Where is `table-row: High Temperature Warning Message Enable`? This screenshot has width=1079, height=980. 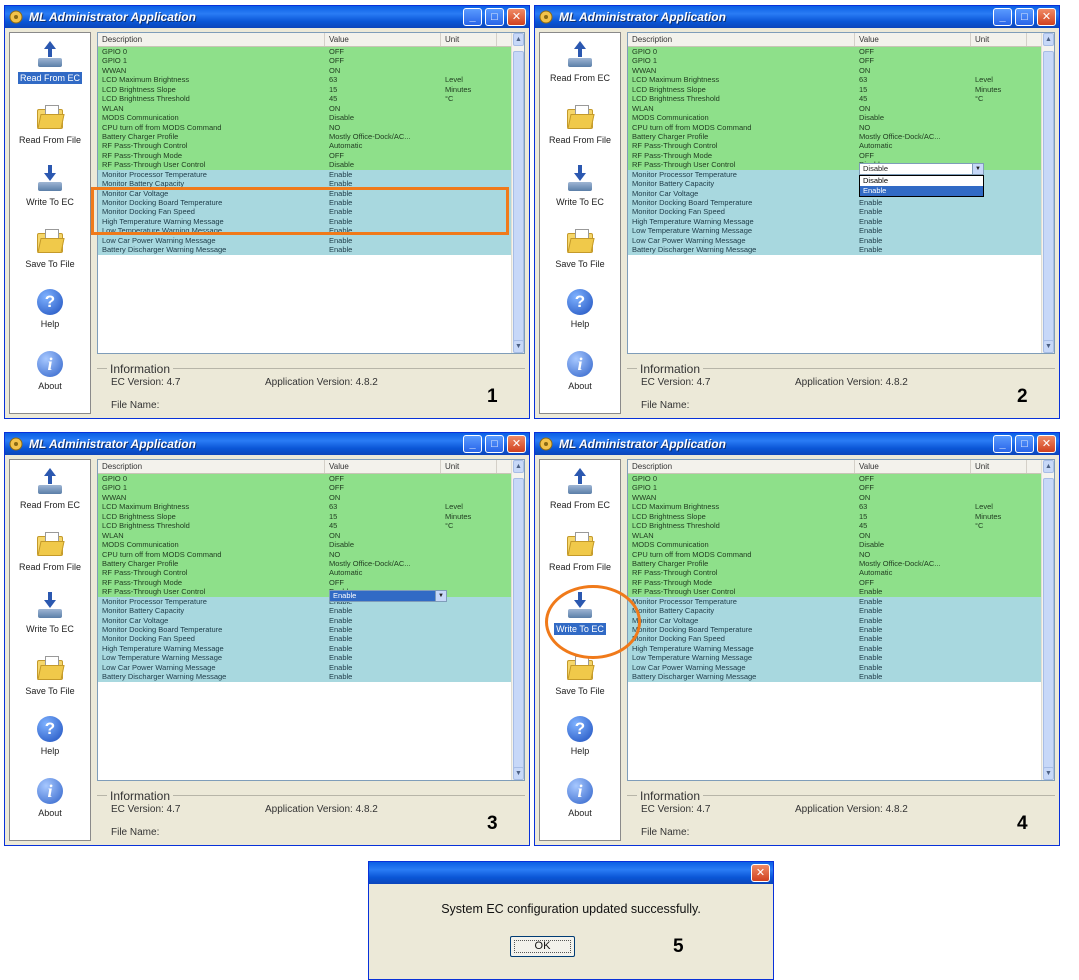 table-row: High Temperature Warning Message Enable is located at coordinates (841, 221).